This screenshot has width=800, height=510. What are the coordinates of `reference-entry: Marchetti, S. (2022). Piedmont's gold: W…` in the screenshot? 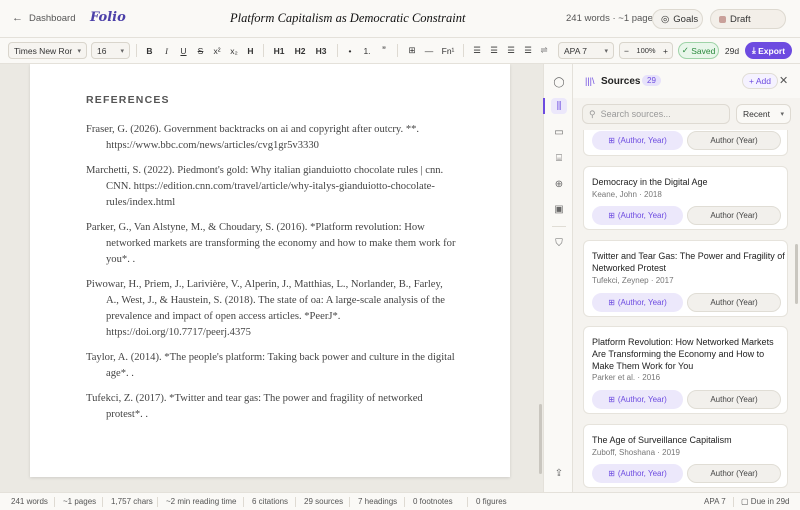 It's located at (271, 187).